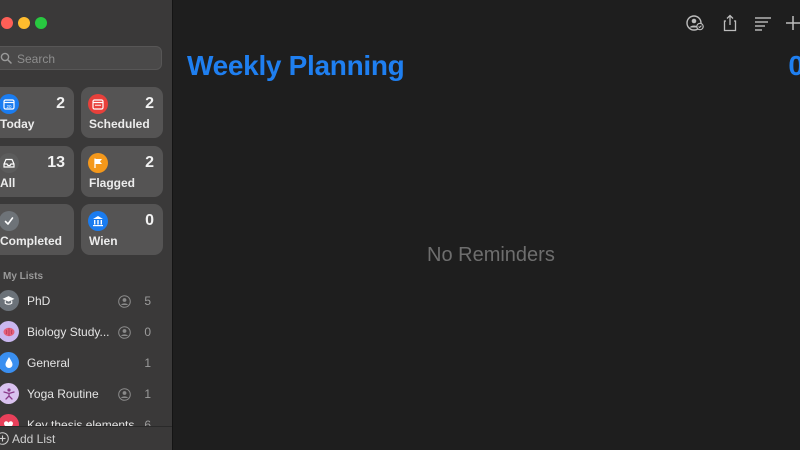 The image size is (800, 450). What do you see at coordinates (86, 363) in the screenshot?
I see `list-item-general: General 1` at bounding box center [86, 363].